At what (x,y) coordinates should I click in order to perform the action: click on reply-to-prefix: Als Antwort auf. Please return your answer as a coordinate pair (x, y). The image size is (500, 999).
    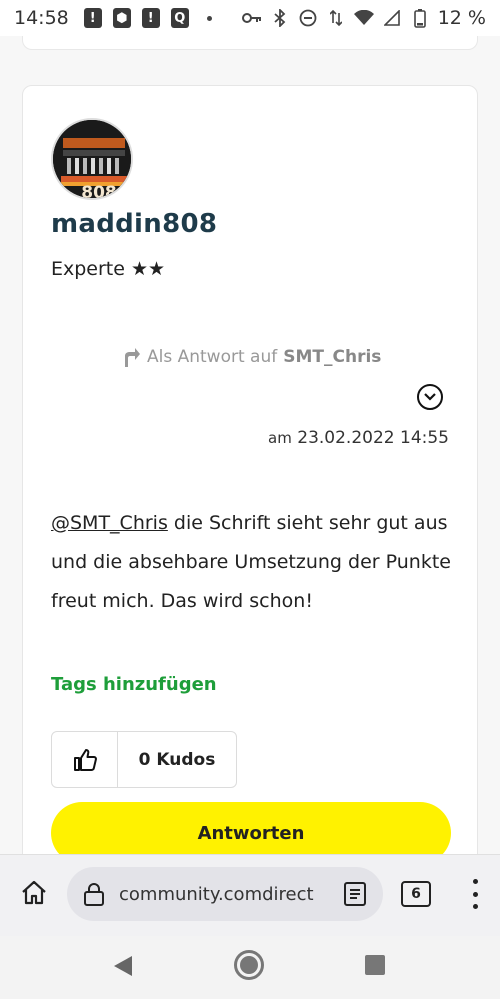
    Looking at the image, I should click on (212, 357).